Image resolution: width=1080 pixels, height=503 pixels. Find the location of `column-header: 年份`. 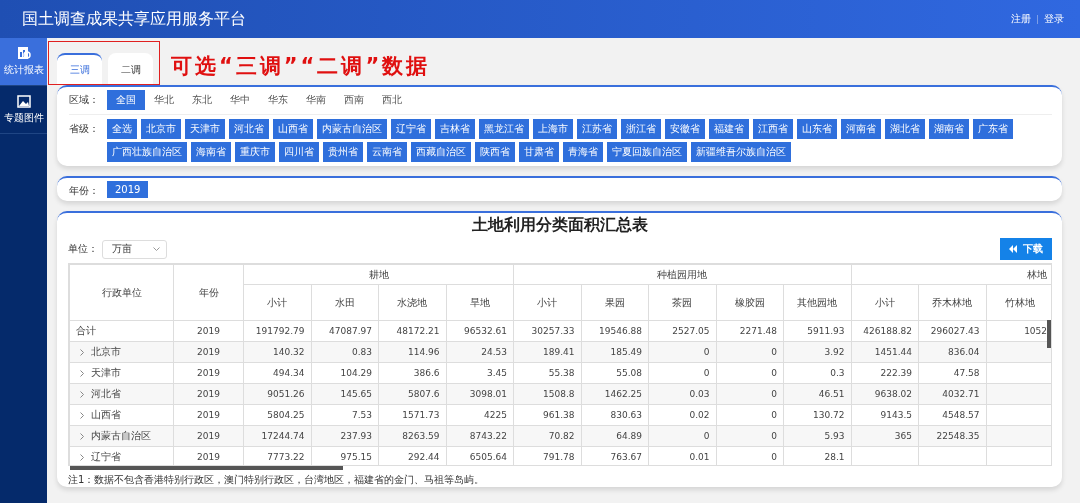

column-header: 年份 is located at coordinates (208, 292).